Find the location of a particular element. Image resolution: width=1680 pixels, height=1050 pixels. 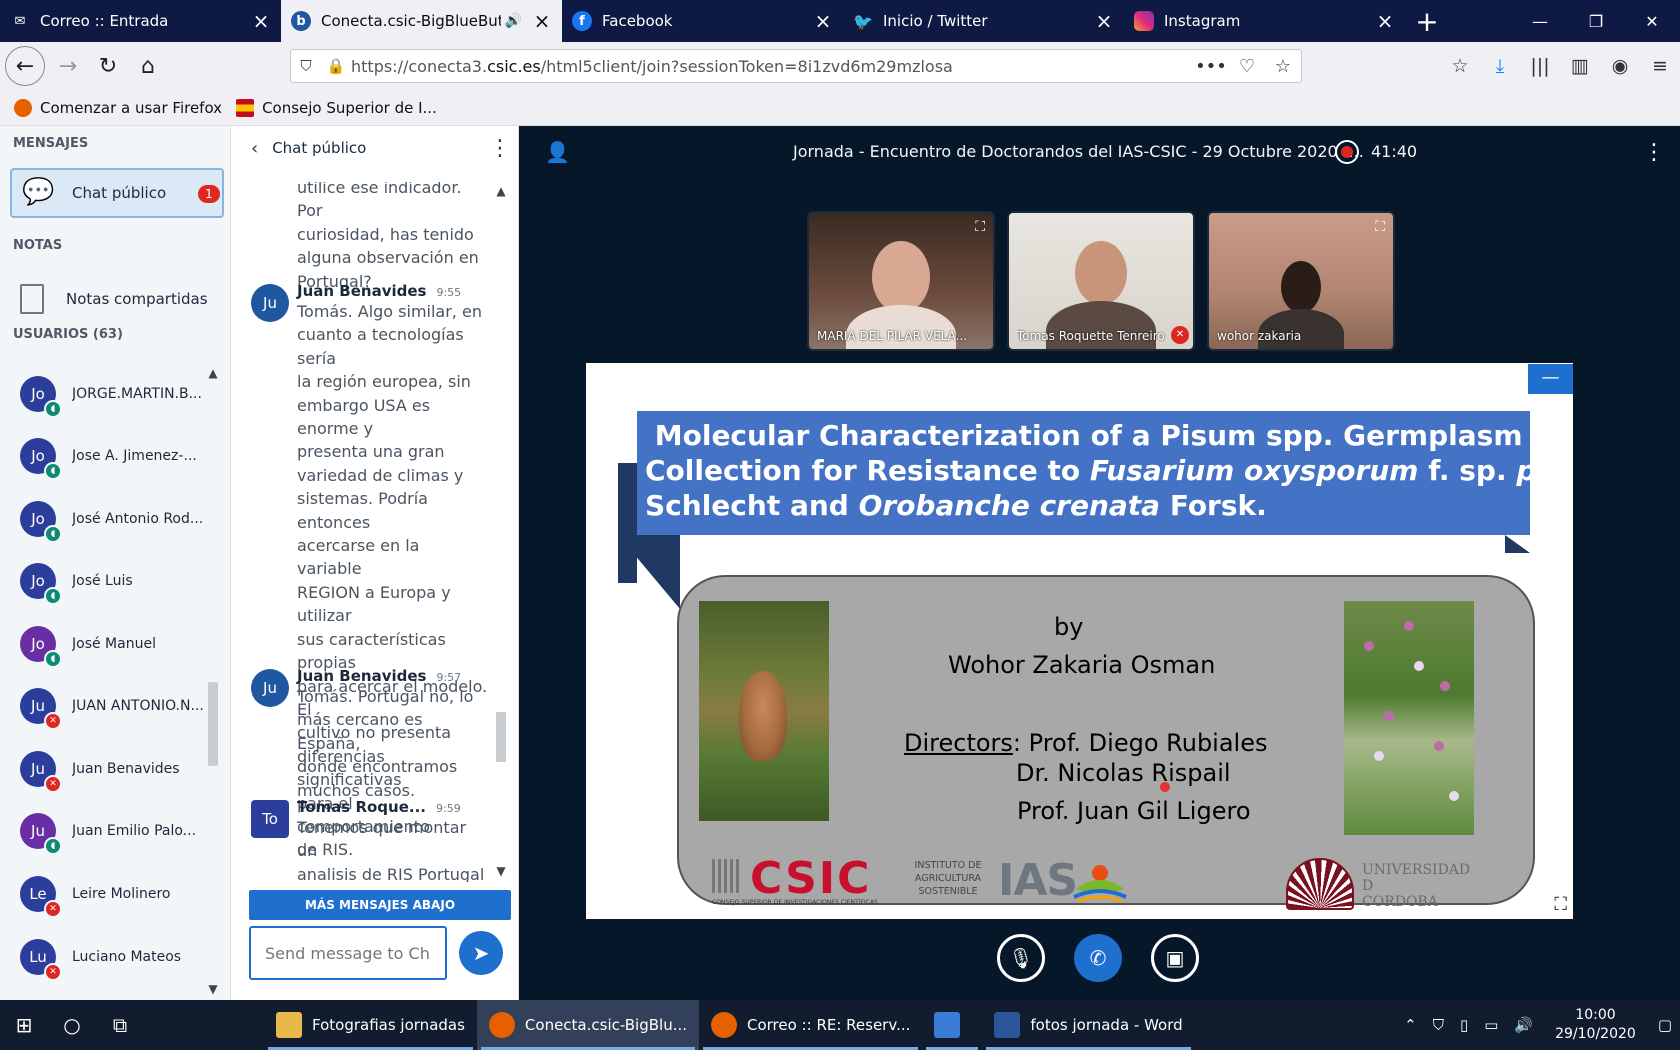

send-message-button: ➤ is located at coordinates (481, 953).